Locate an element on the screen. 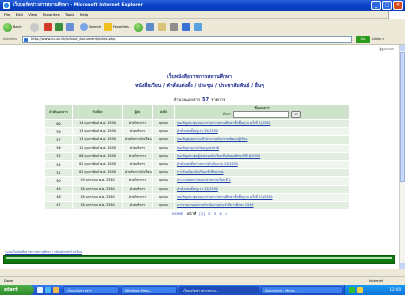  search-button: Search is located at coordinates (90, 27).